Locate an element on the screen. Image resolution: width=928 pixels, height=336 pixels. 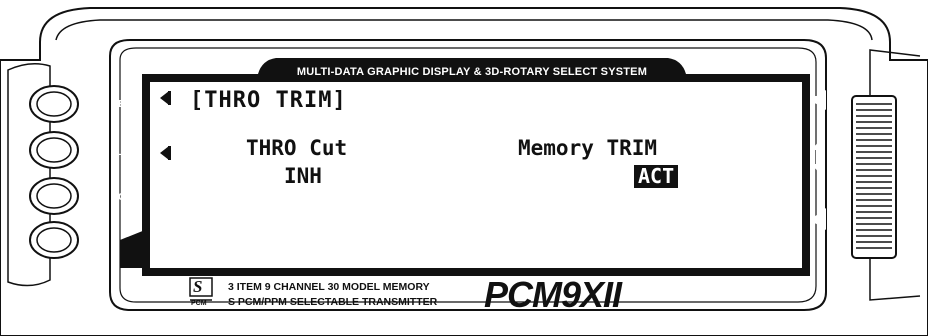
extra-button is located at coordinates (54, 240).